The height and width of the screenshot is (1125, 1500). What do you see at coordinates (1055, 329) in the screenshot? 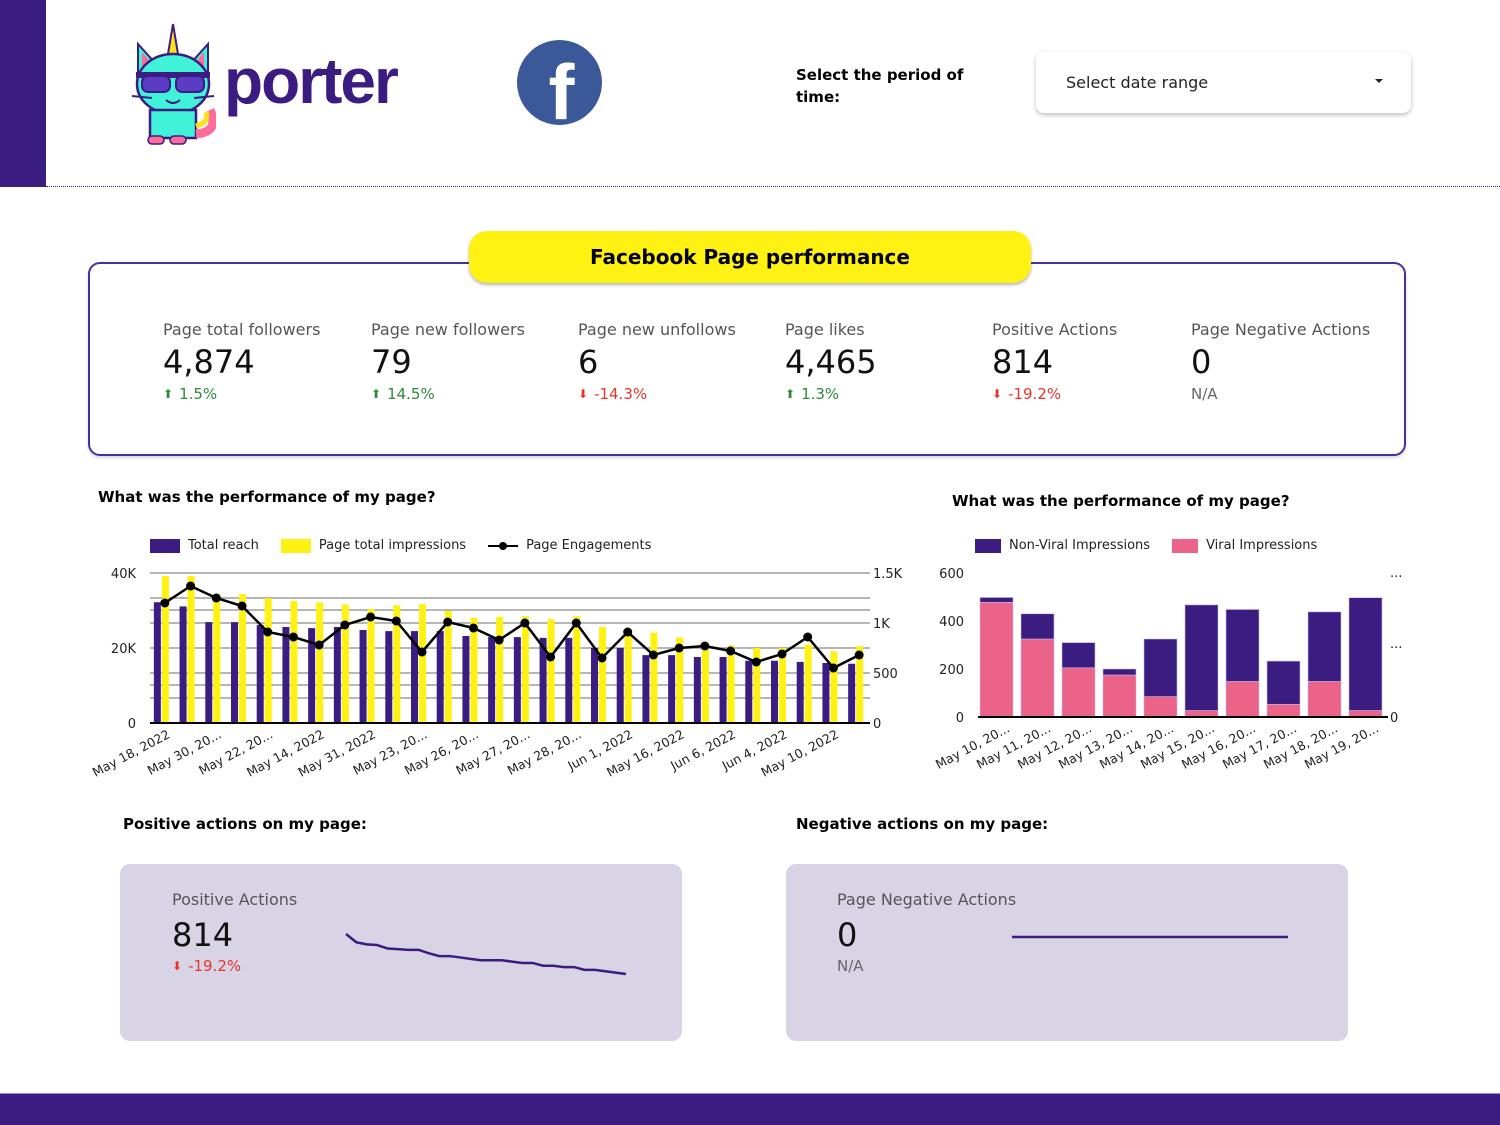
I see `kpi-label: Positive Actions` at bounding box center [1055, 329].